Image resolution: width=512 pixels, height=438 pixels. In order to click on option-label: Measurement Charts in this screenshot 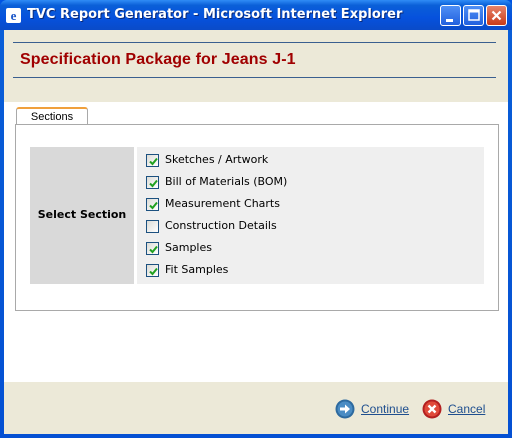, I will do `click(222, 203)`.